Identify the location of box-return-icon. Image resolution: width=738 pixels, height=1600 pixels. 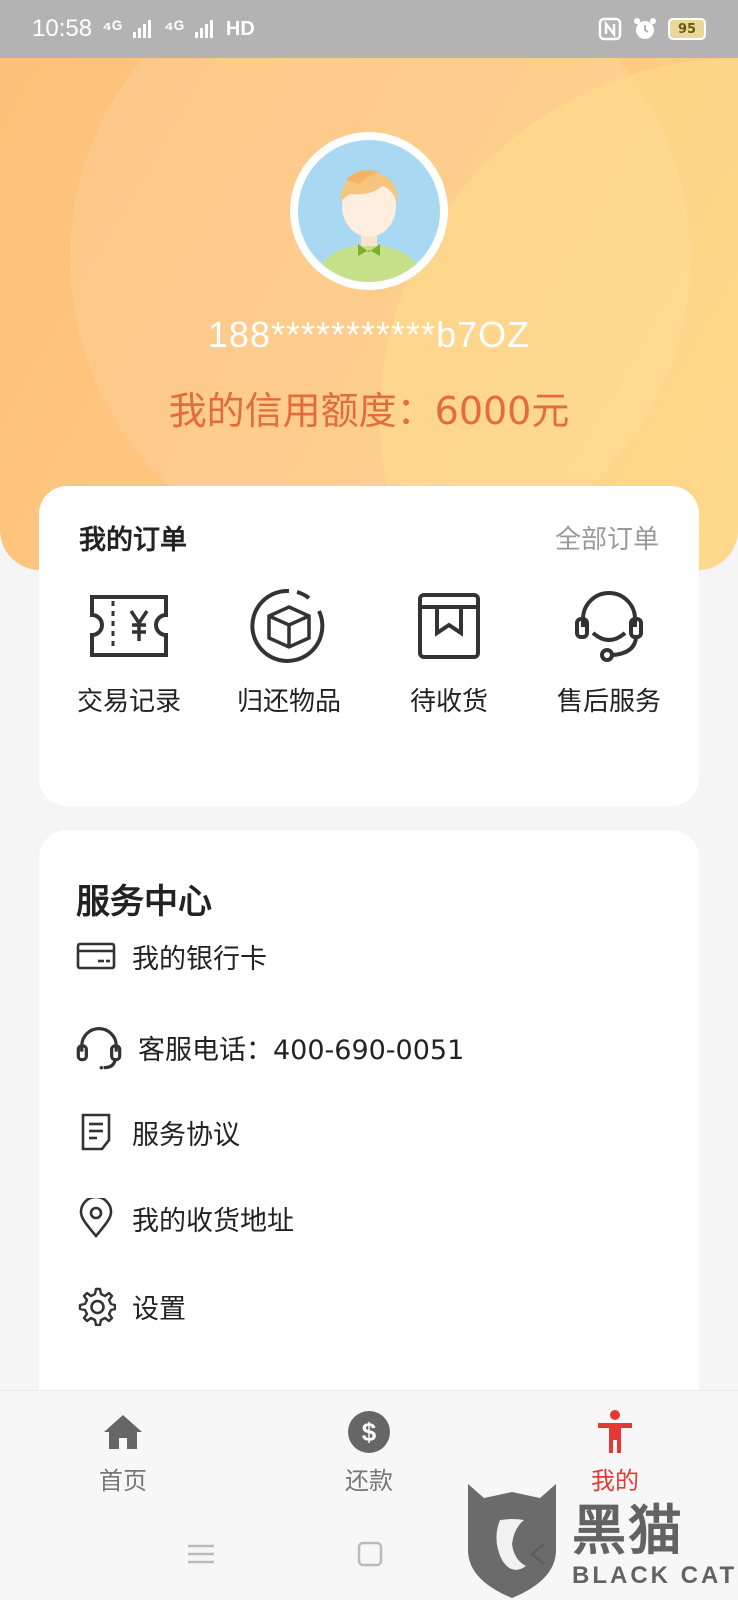
(287, 626).